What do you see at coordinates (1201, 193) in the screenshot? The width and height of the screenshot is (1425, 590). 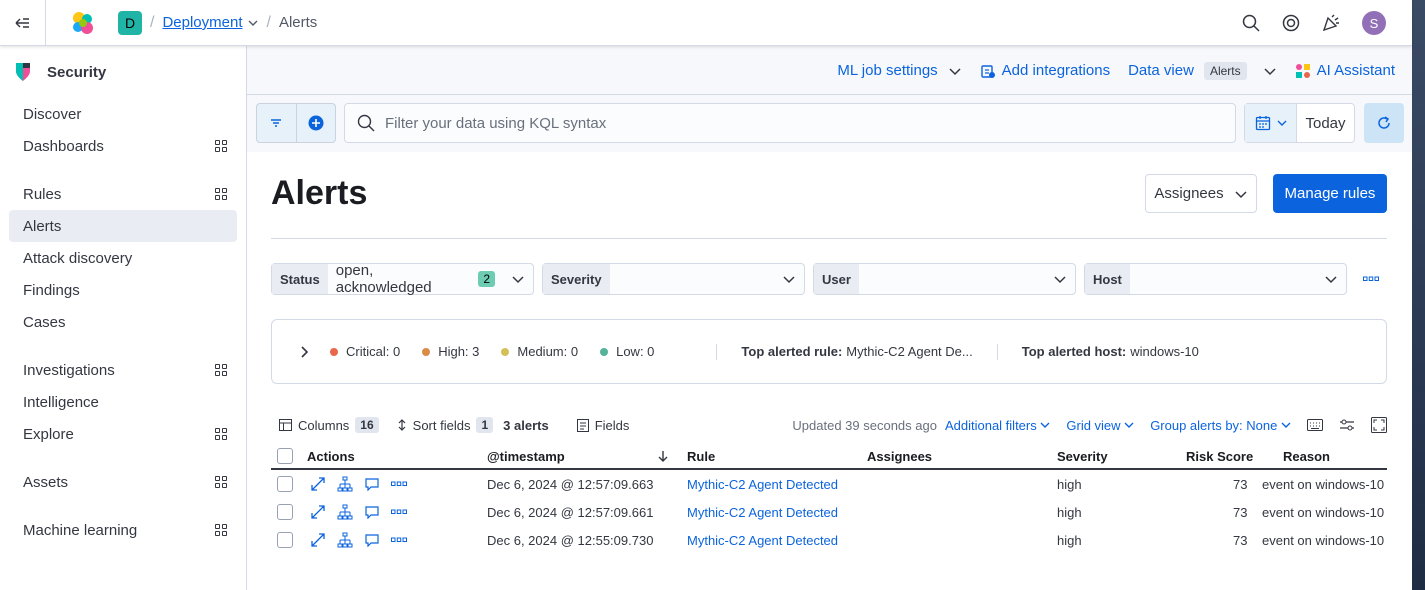 I see `assignees-button: Assignees` at bounding box center [1201, 193].